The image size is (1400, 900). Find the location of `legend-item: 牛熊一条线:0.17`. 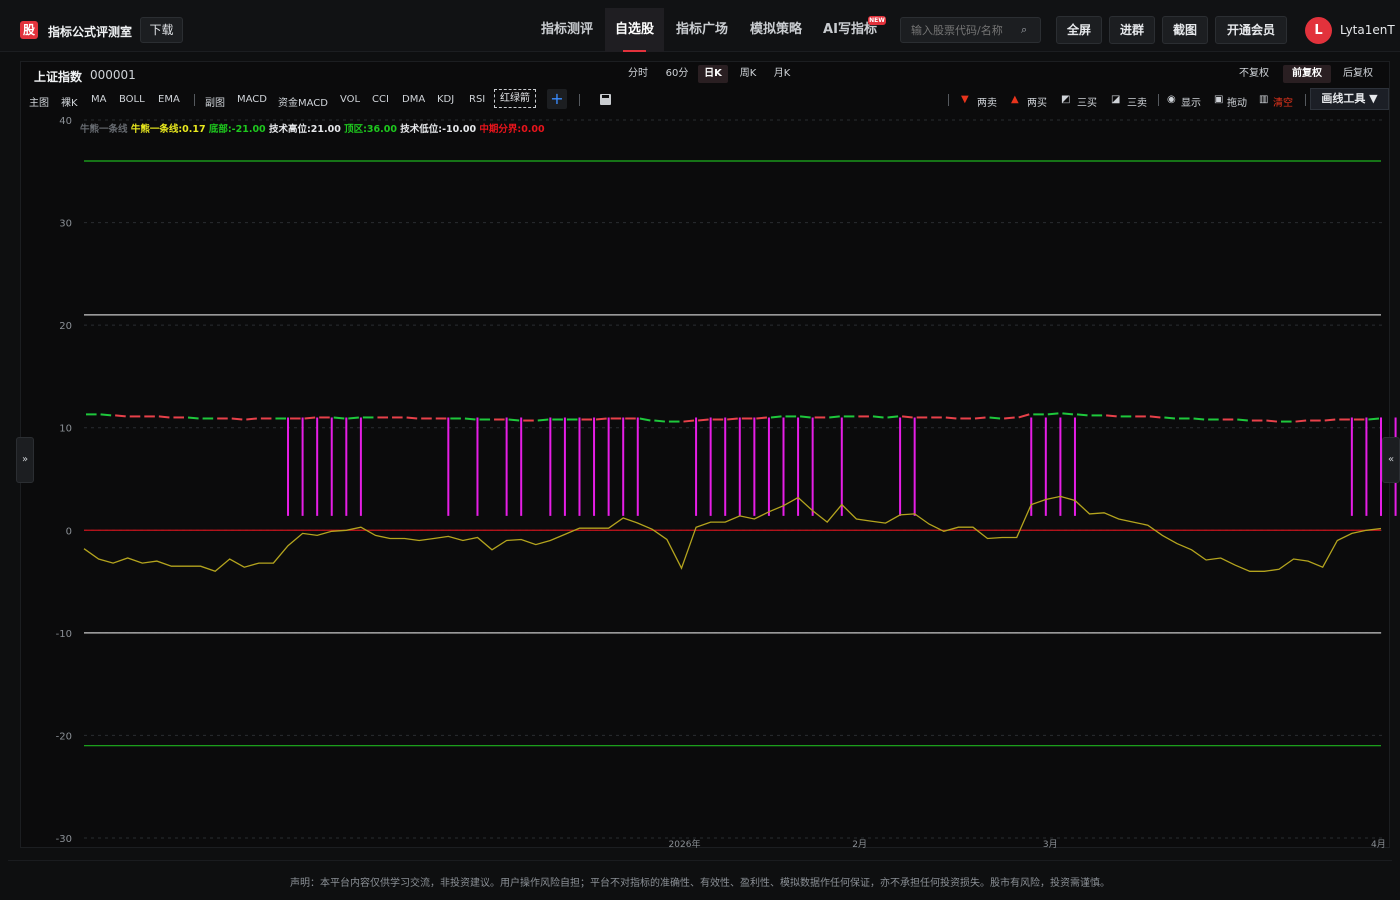

legend-item: 牛熊一条线:0.17 is located at coordinates (167, 129).